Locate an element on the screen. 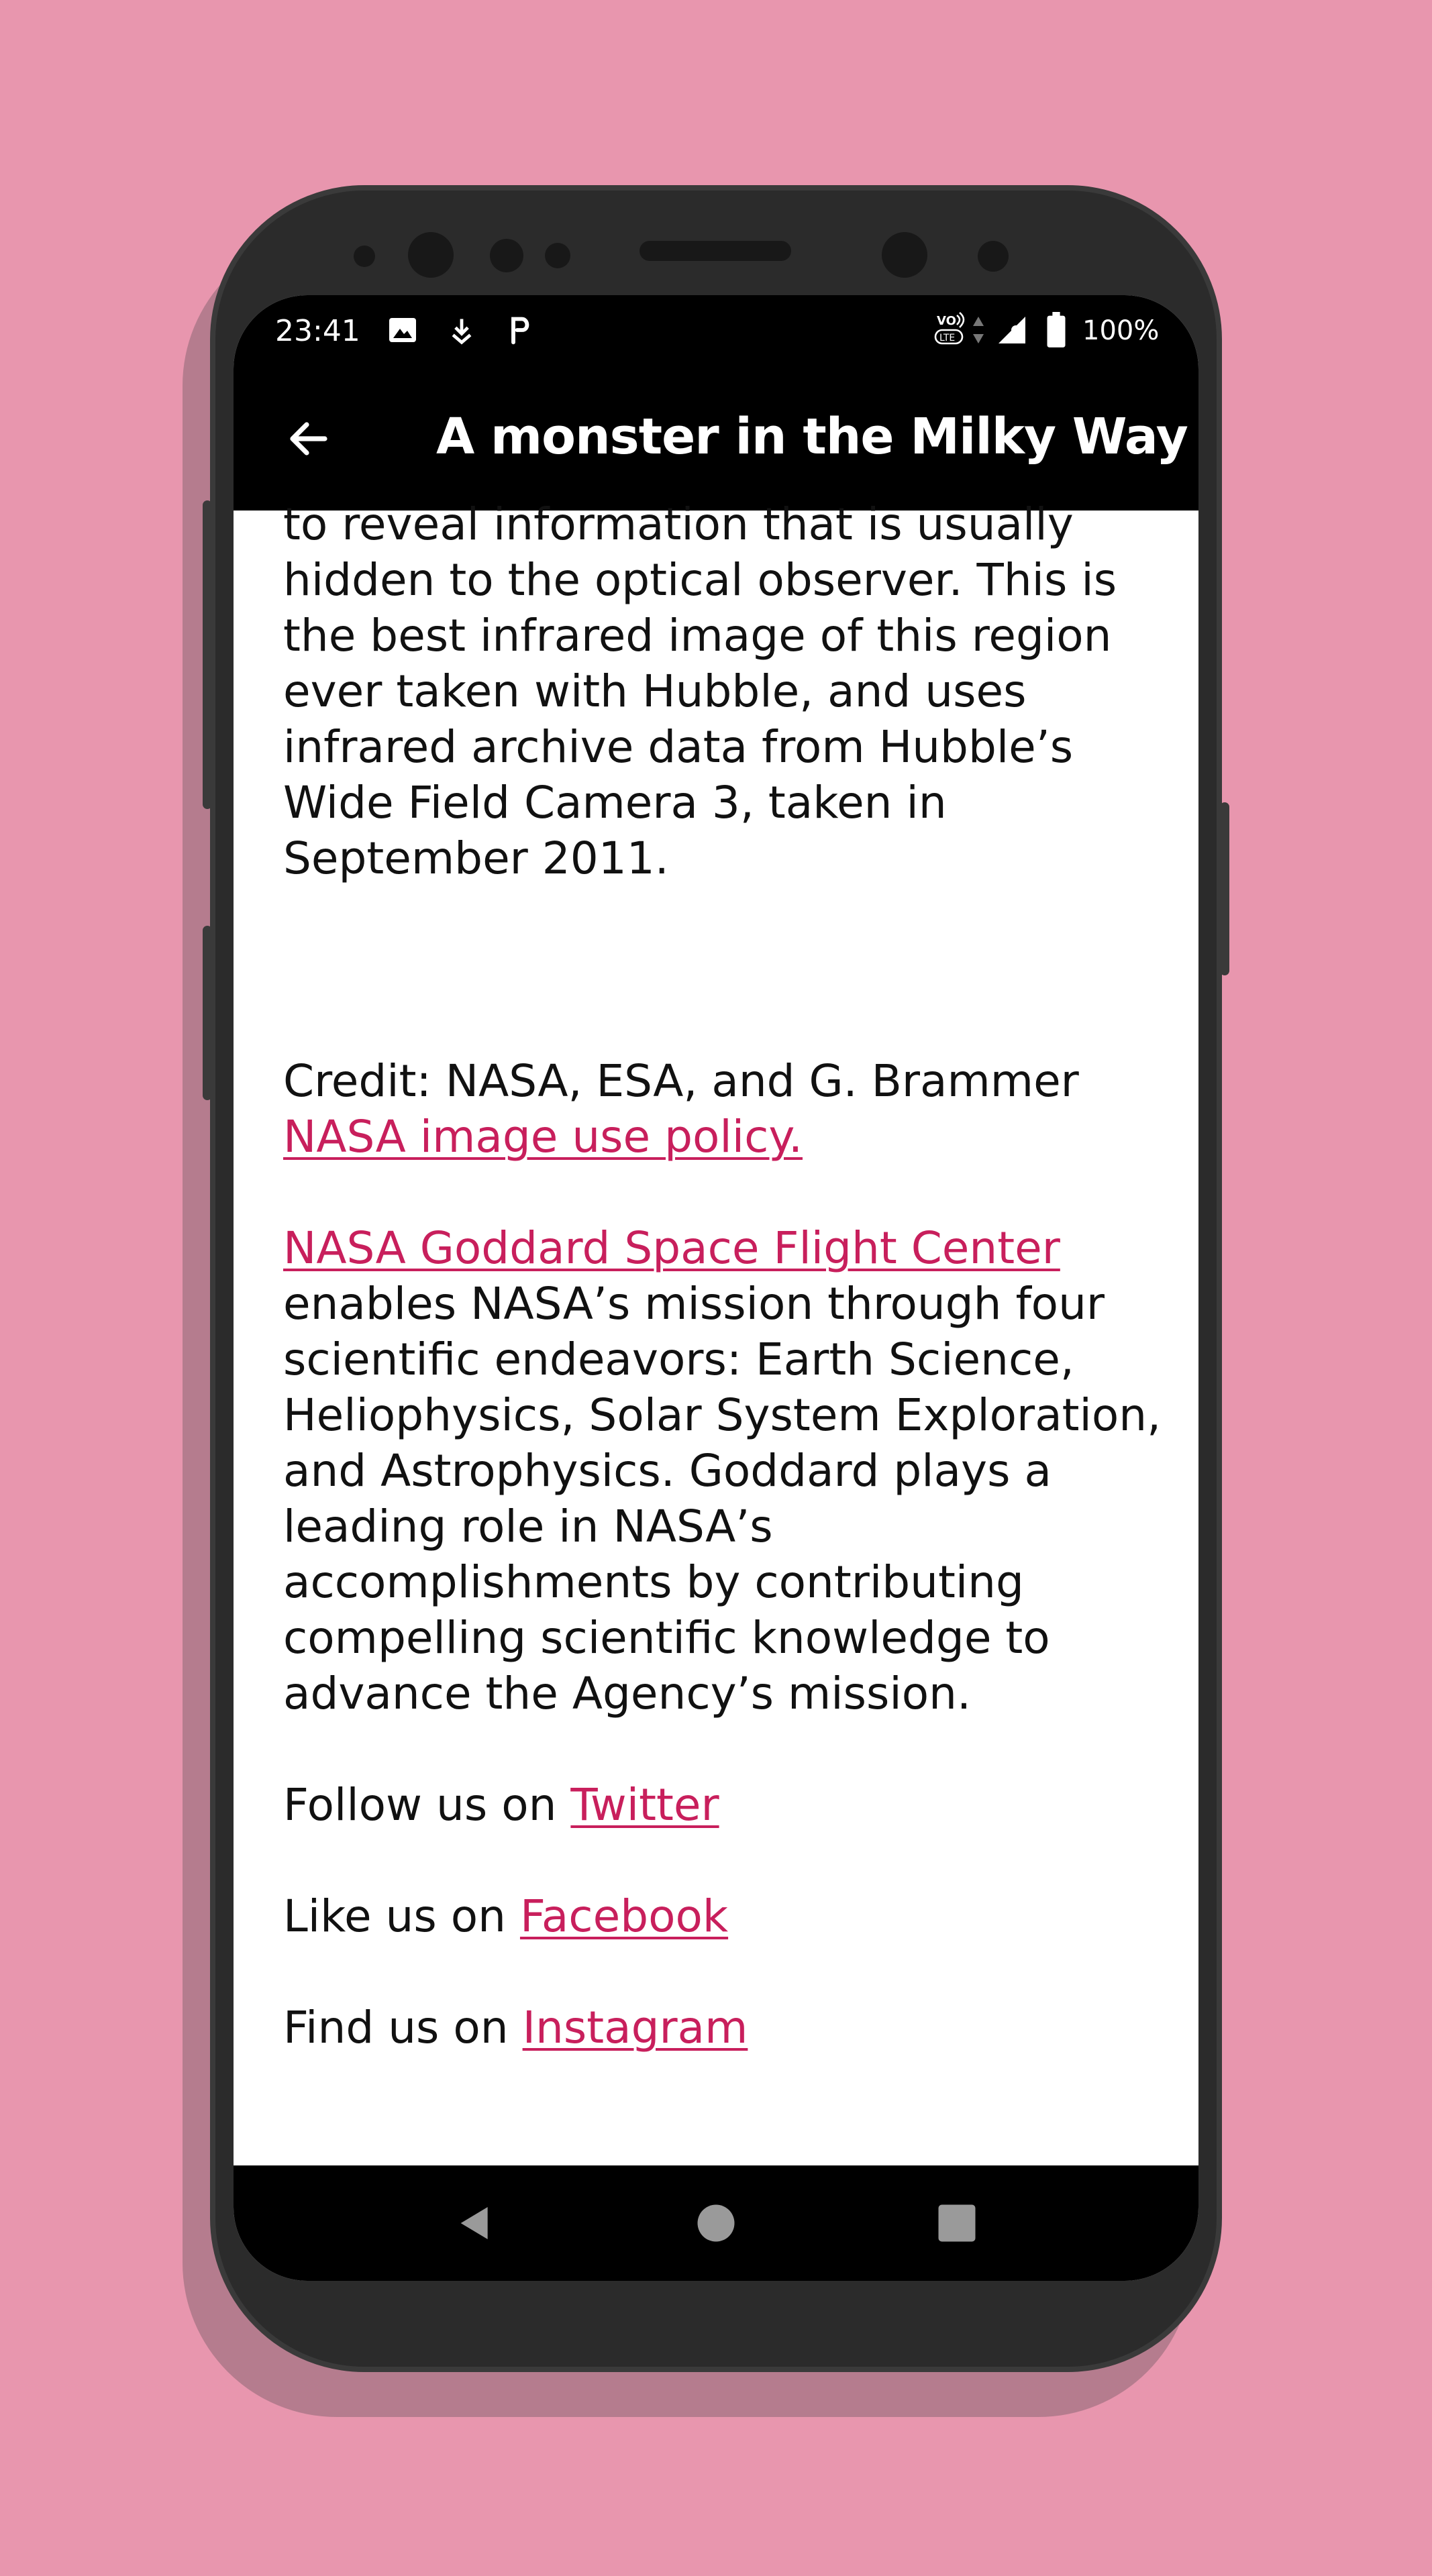 The width and height of the screenshot is (1432, 2576). nav-home-button is located at coordinates (716, 2223).